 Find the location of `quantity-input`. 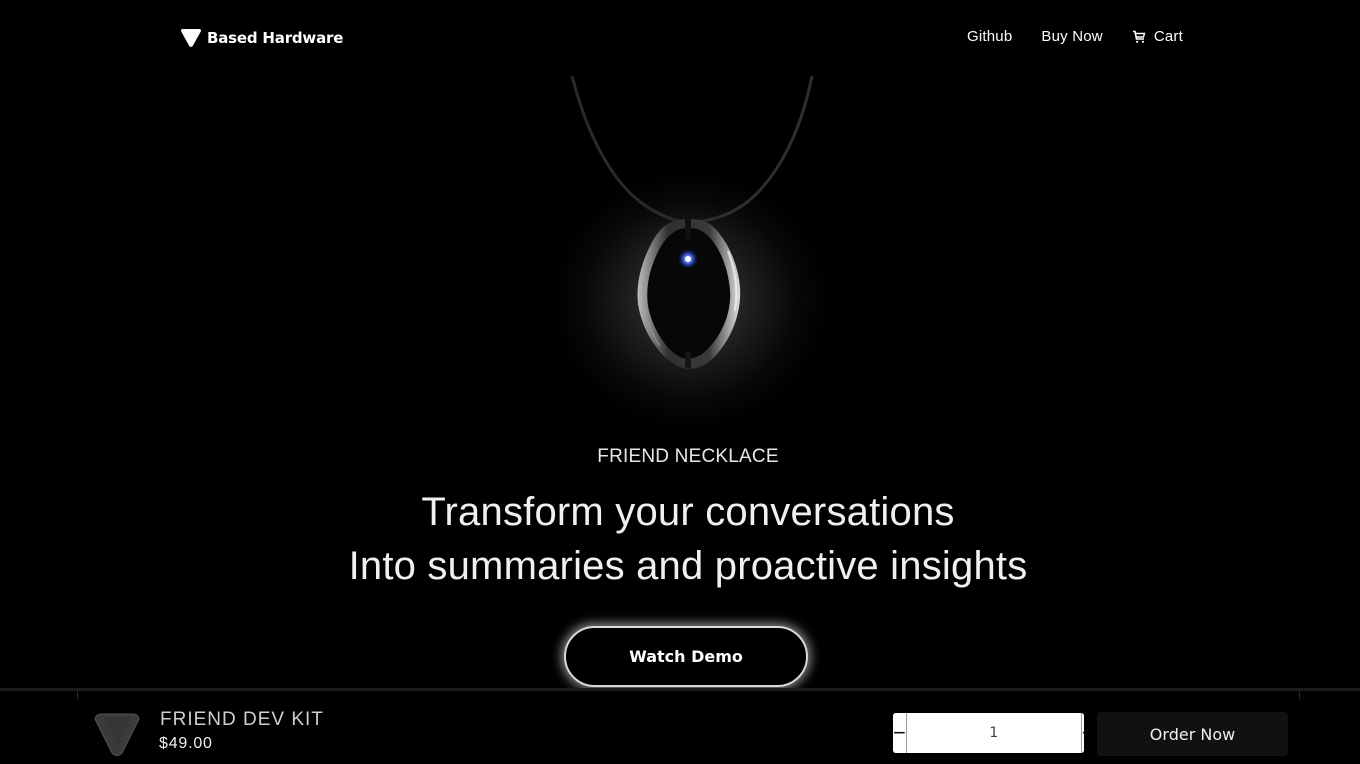

quantity-input is located at coordinates (993, 733).